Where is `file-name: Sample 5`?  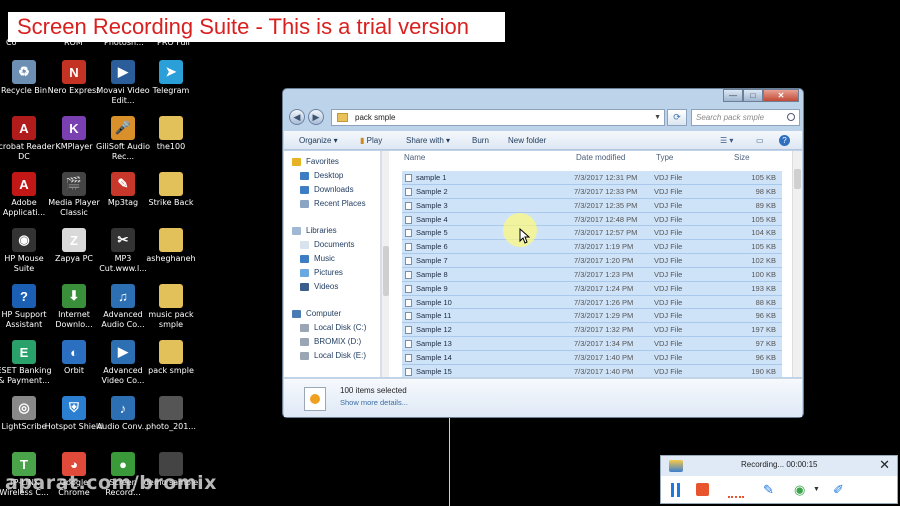
file-name: Sample 5 is located at coordinates (432, 233).